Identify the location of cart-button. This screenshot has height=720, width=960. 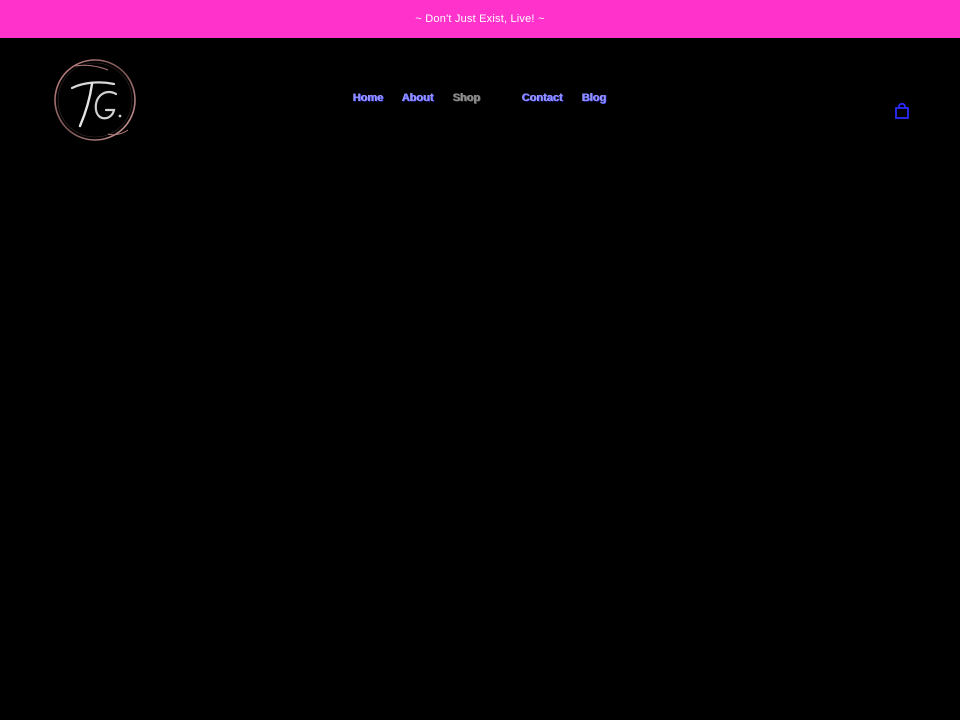
(902, 111).